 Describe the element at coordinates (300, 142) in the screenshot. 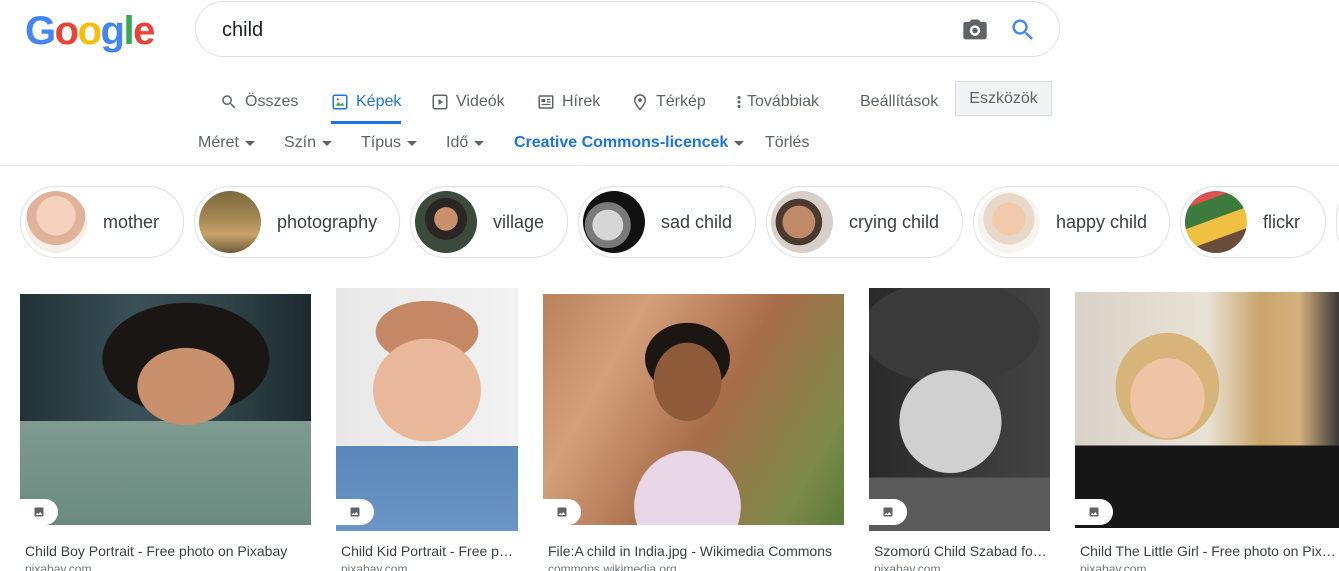

I see `filter-label: Szín` at that location.